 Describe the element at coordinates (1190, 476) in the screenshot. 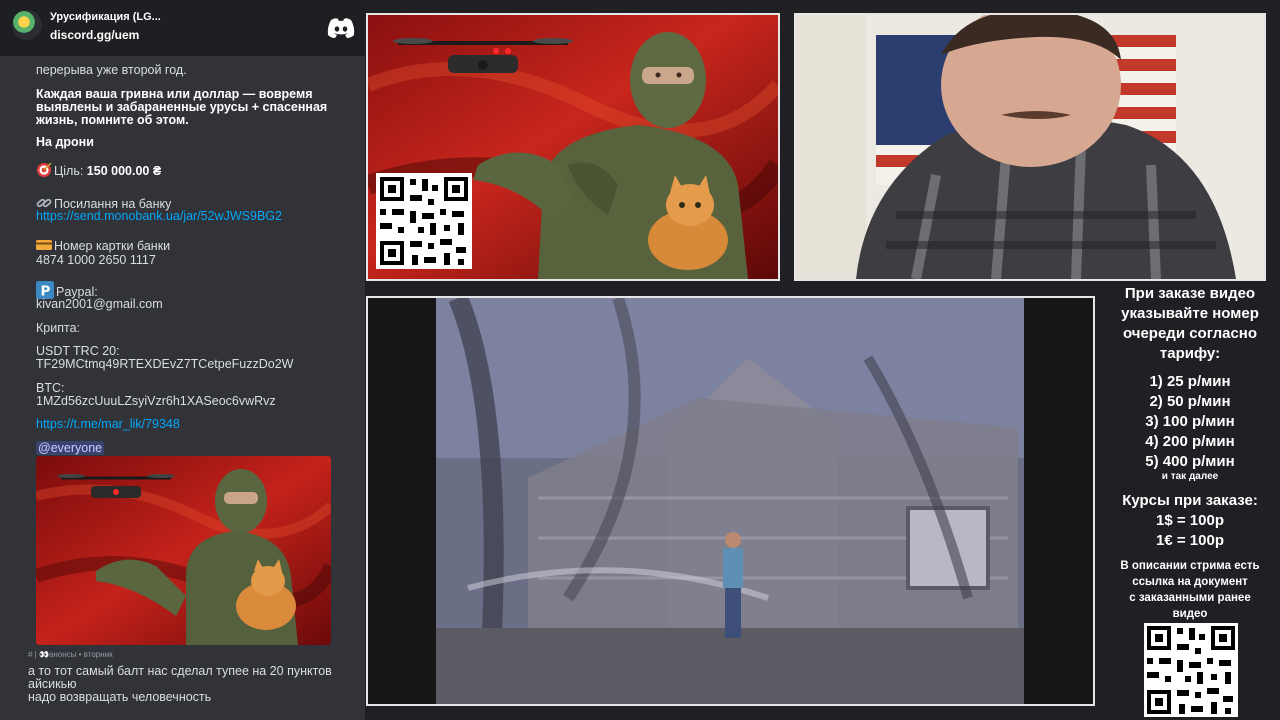

I see `and-so-on: и так далее` at that location.